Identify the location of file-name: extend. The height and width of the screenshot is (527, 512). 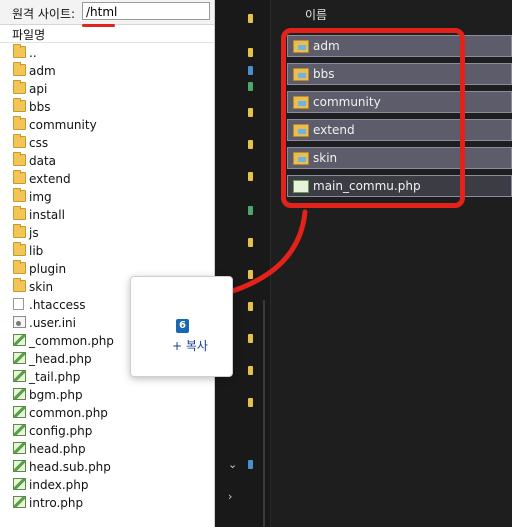
(50, 179).